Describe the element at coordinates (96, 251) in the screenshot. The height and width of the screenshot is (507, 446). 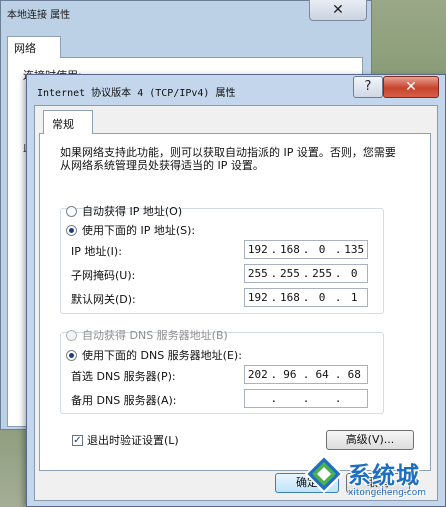
I see `ip-address-label: IP 地址(I):` at that location.